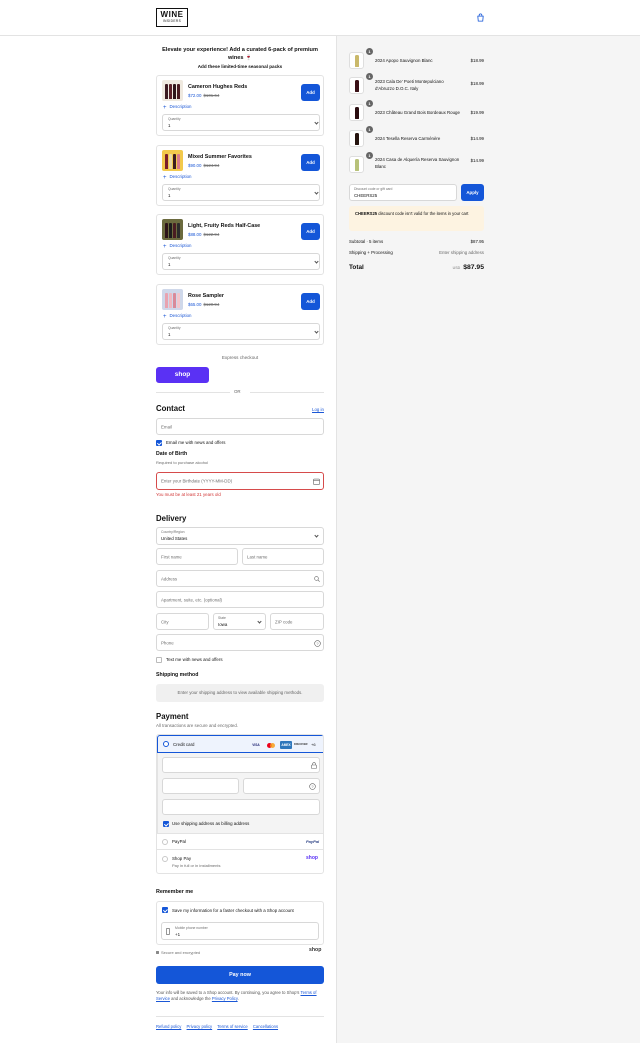 The width and height of the screenshot is (640, 1043). Describe the element at coordinates (159, 660) in the screenshot. I see `text-offers-checkbox` at that location.